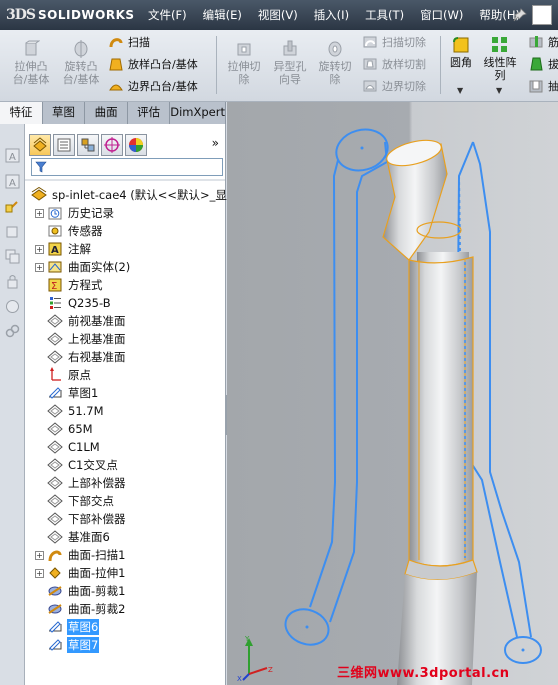  I want to click on tree-item: C1交叉点, so click(77, 465).